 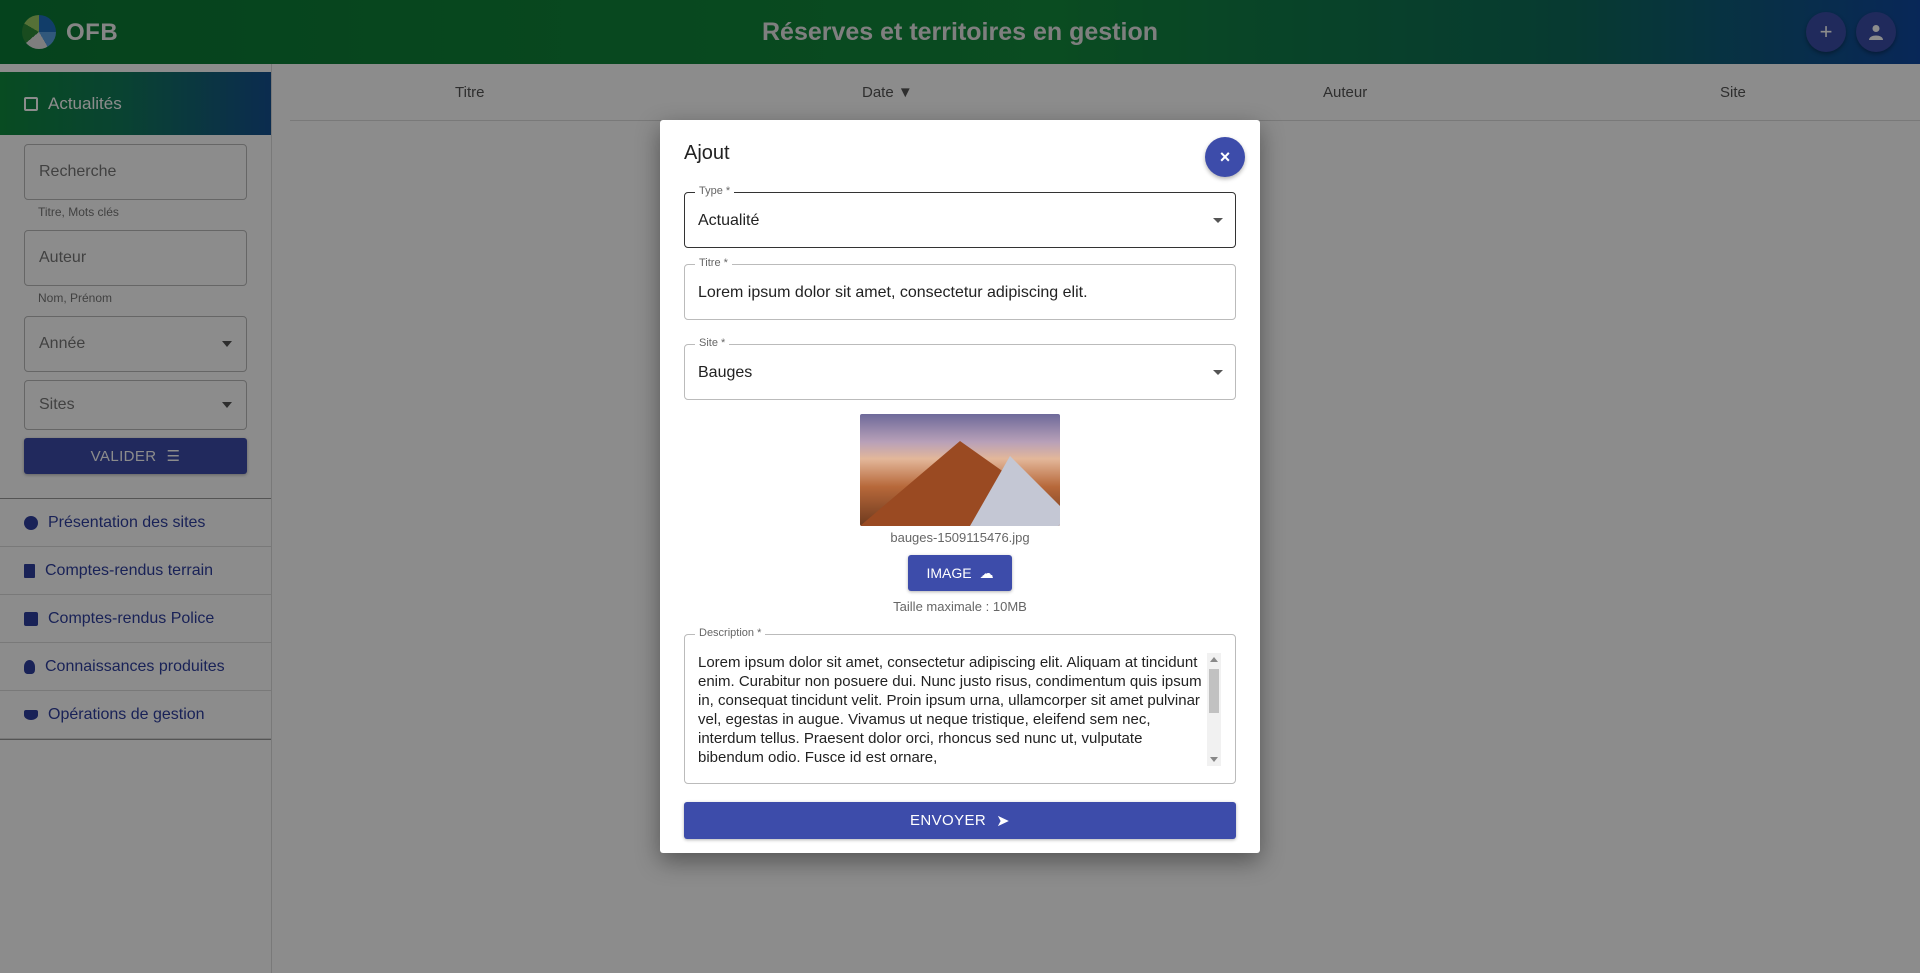 I want to click on type-label: Type *, so click(x=715, y=191).